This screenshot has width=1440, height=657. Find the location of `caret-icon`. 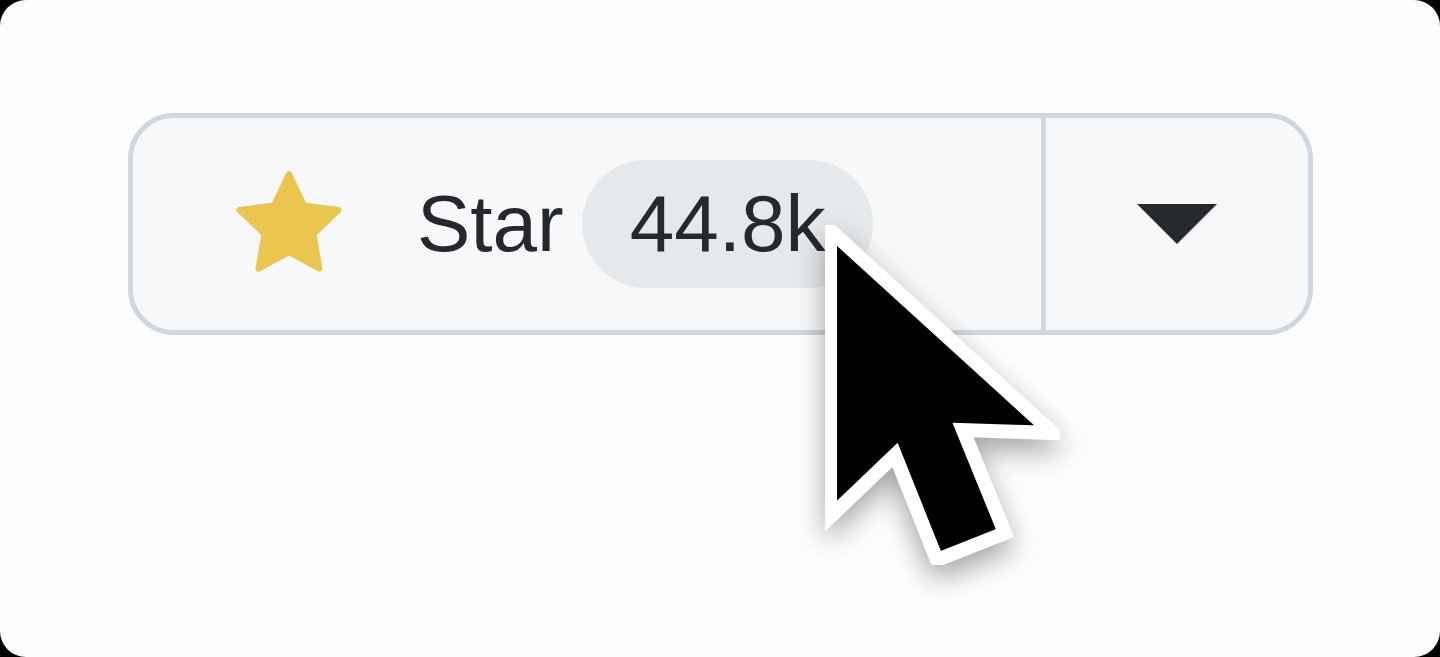

caret-icon is located at coordinates (1177, 224).